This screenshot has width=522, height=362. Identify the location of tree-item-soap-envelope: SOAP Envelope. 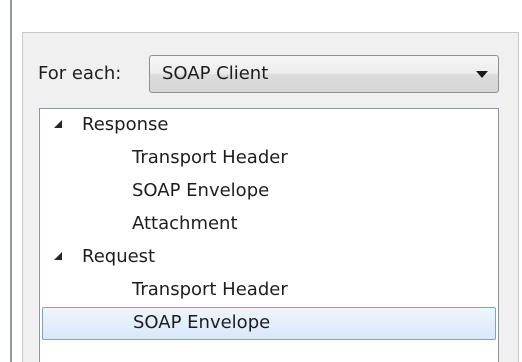
(269, 191).